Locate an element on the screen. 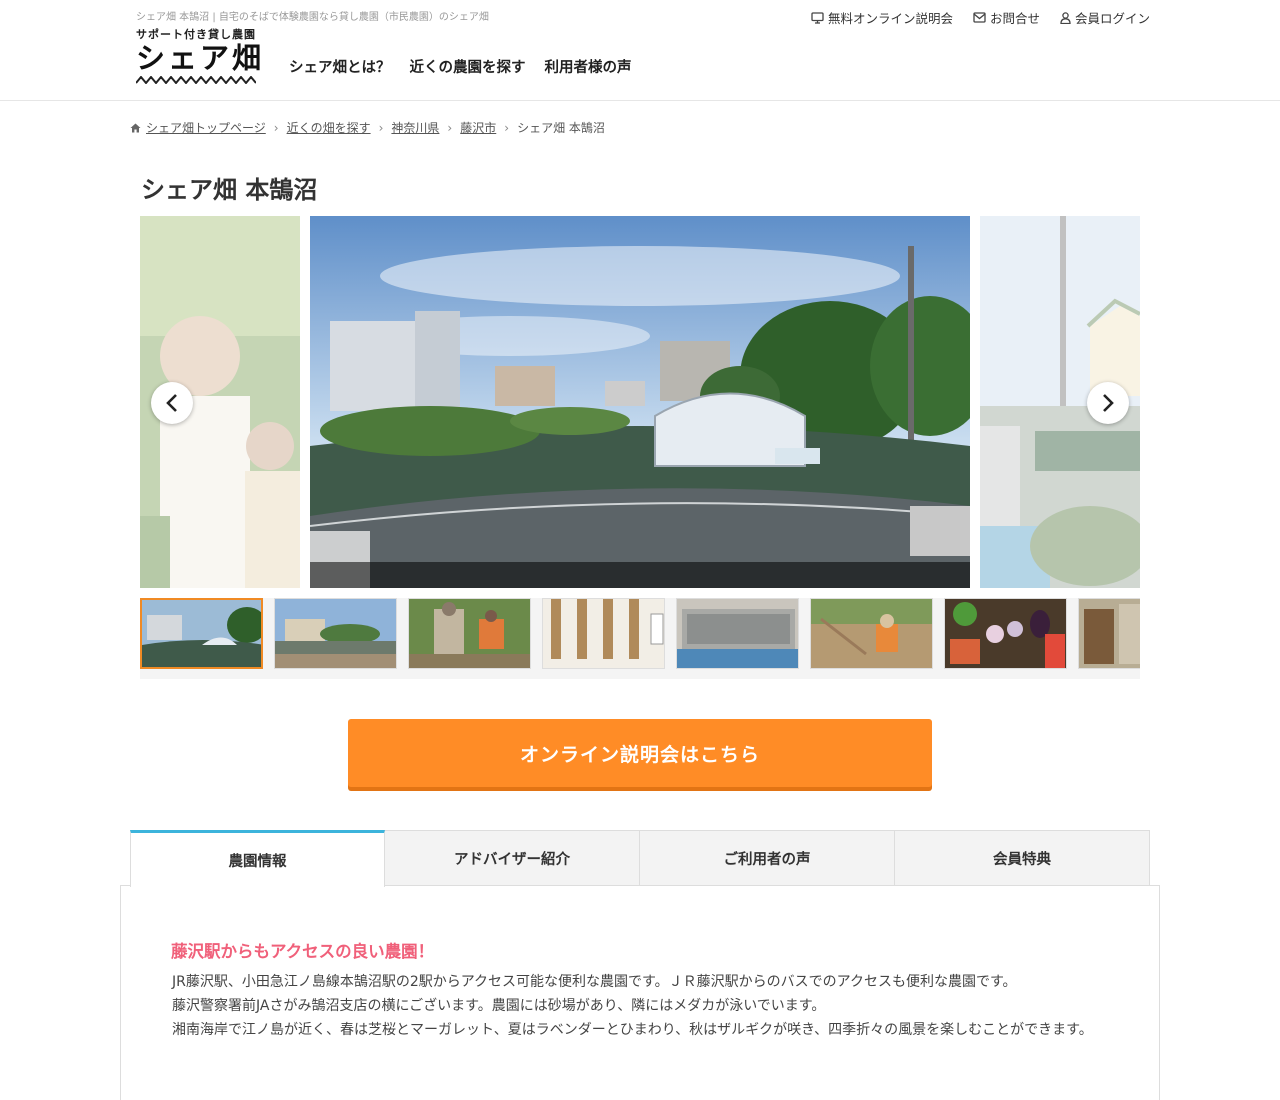 This screenshot has width=1280, height=1100. member-login-label: 会員ログイン is located at coordinates (1112, 18).